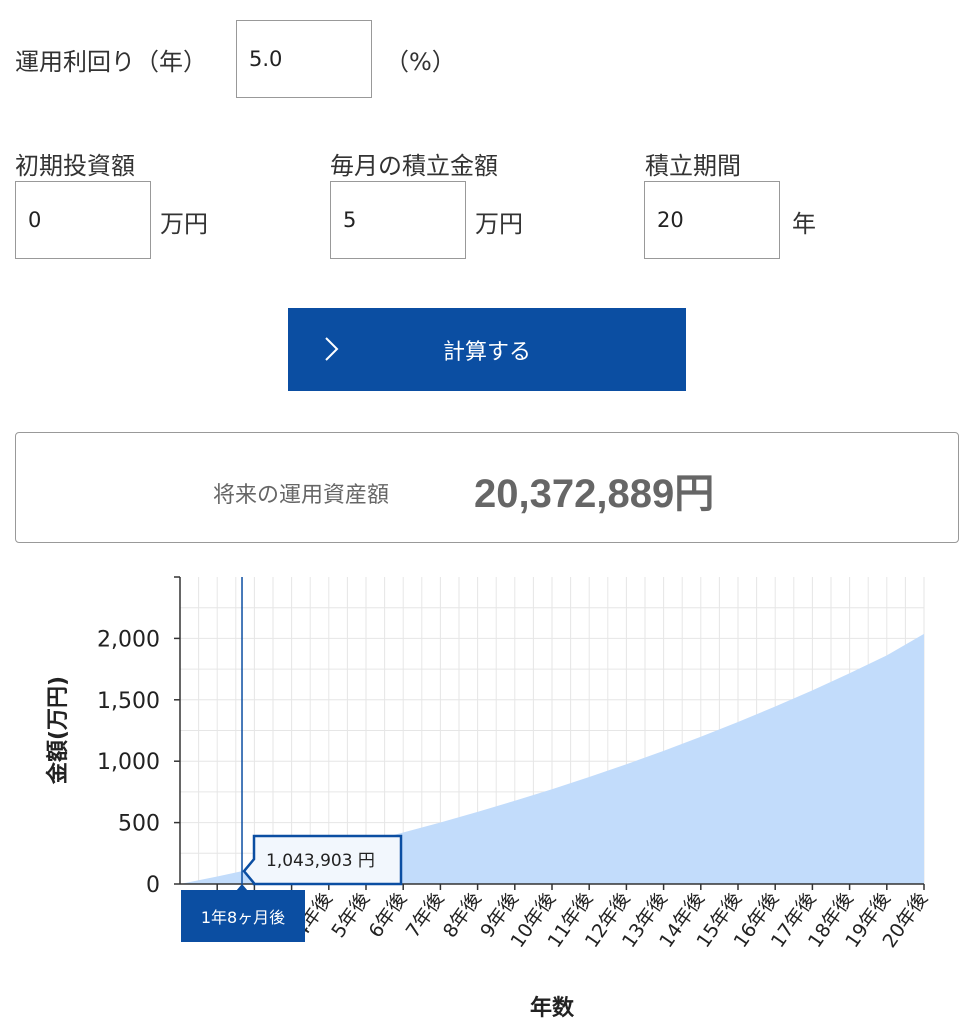 The image size is (971, 1024). Describe the element at coordinates (594, 494) in the screenshot. I see `result-value: 20,372,889円` at that location.